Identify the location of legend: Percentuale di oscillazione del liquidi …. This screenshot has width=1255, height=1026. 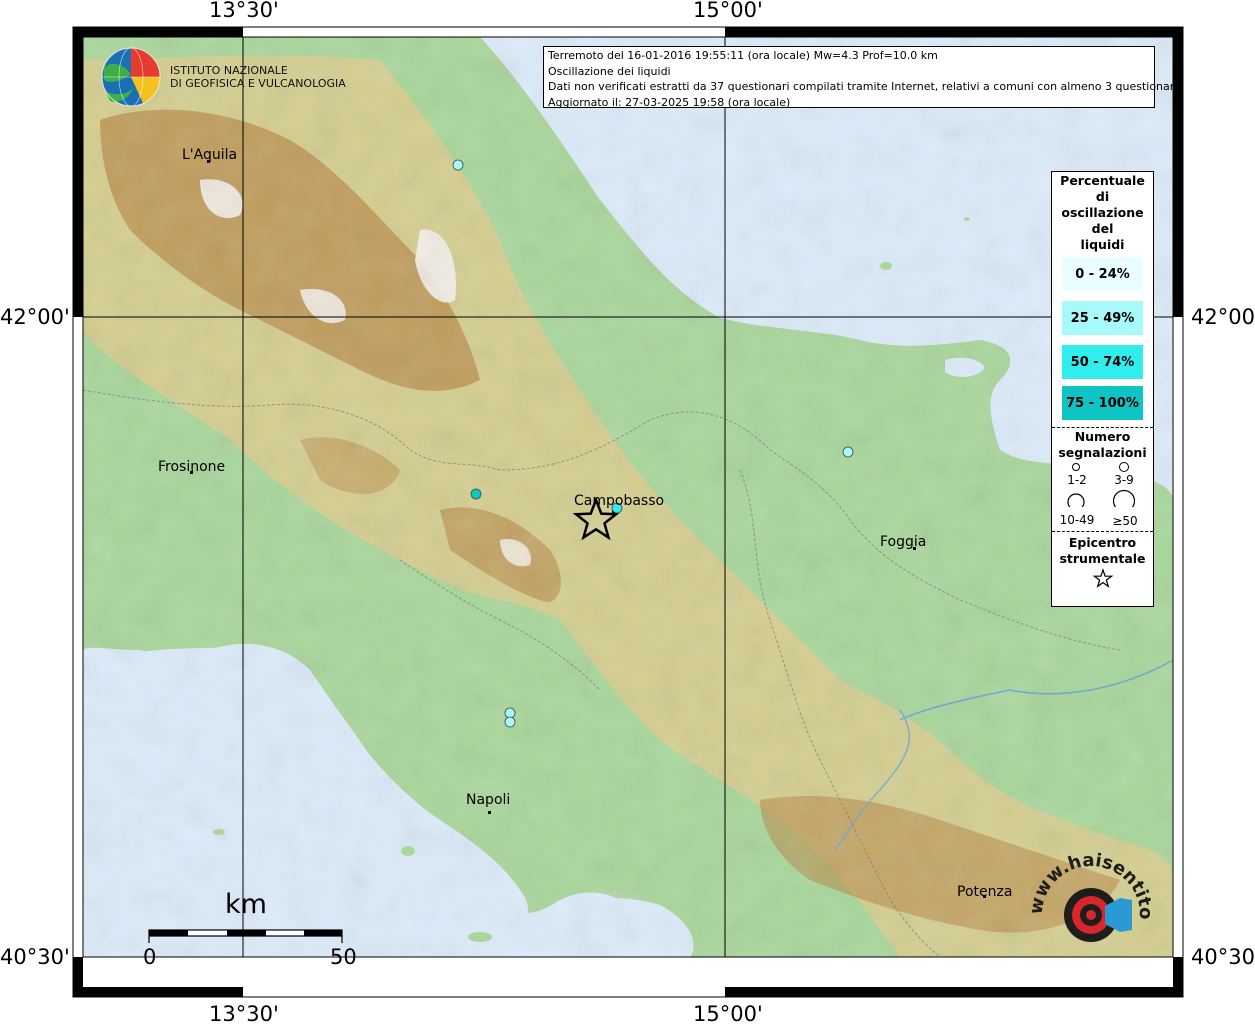
(1102, 389).